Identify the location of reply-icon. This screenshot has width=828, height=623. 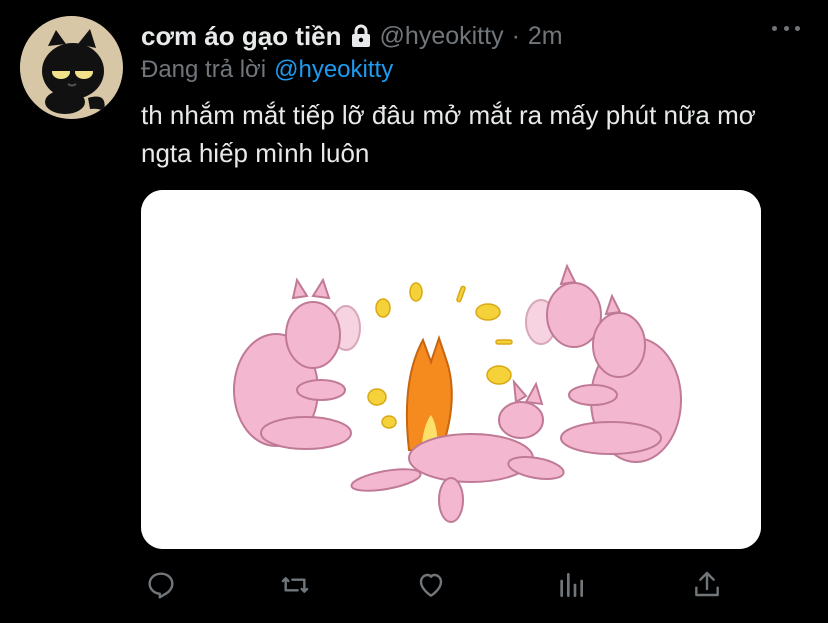
(161, 585).